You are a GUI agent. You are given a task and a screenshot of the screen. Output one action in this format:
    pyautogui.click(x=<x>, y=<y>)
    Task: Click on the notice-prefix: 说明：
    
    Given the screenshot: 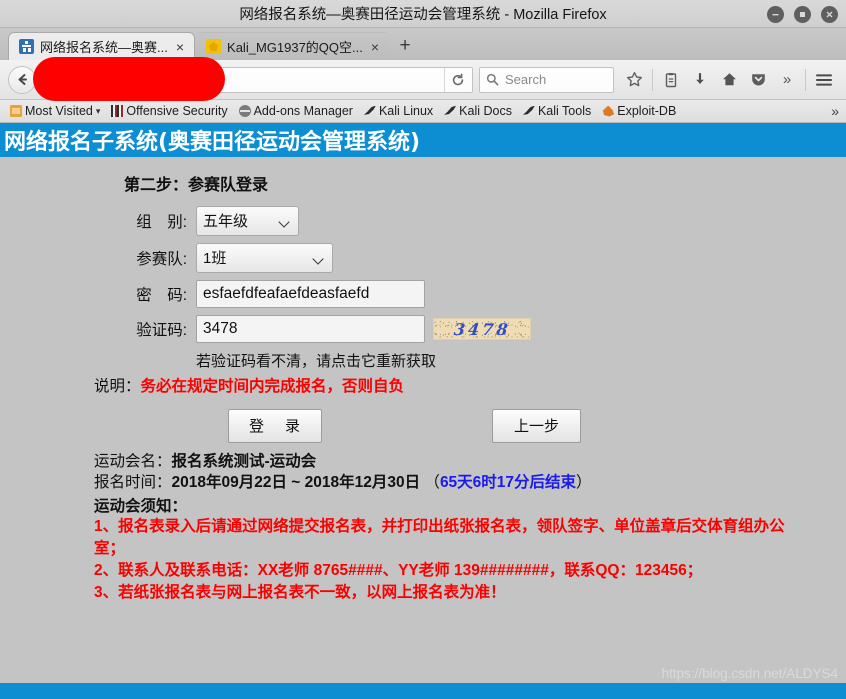 What is the action you would take?
    pyautogui.click(x=117, y=386)
    